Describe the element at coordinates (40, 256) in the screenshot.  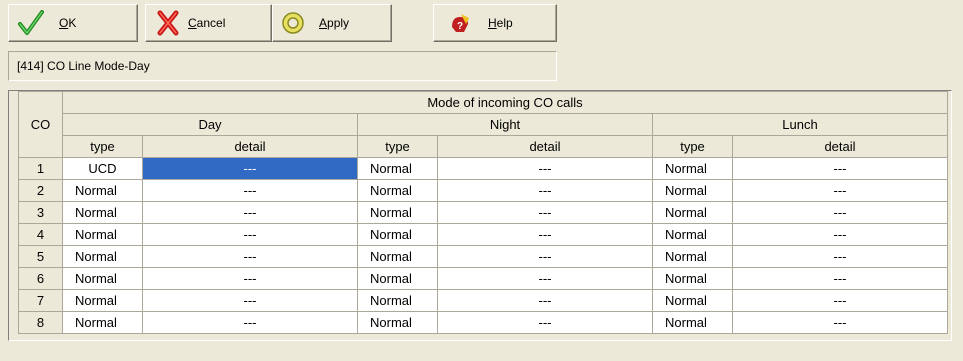
I see `co-number-cell: 5` at that location.